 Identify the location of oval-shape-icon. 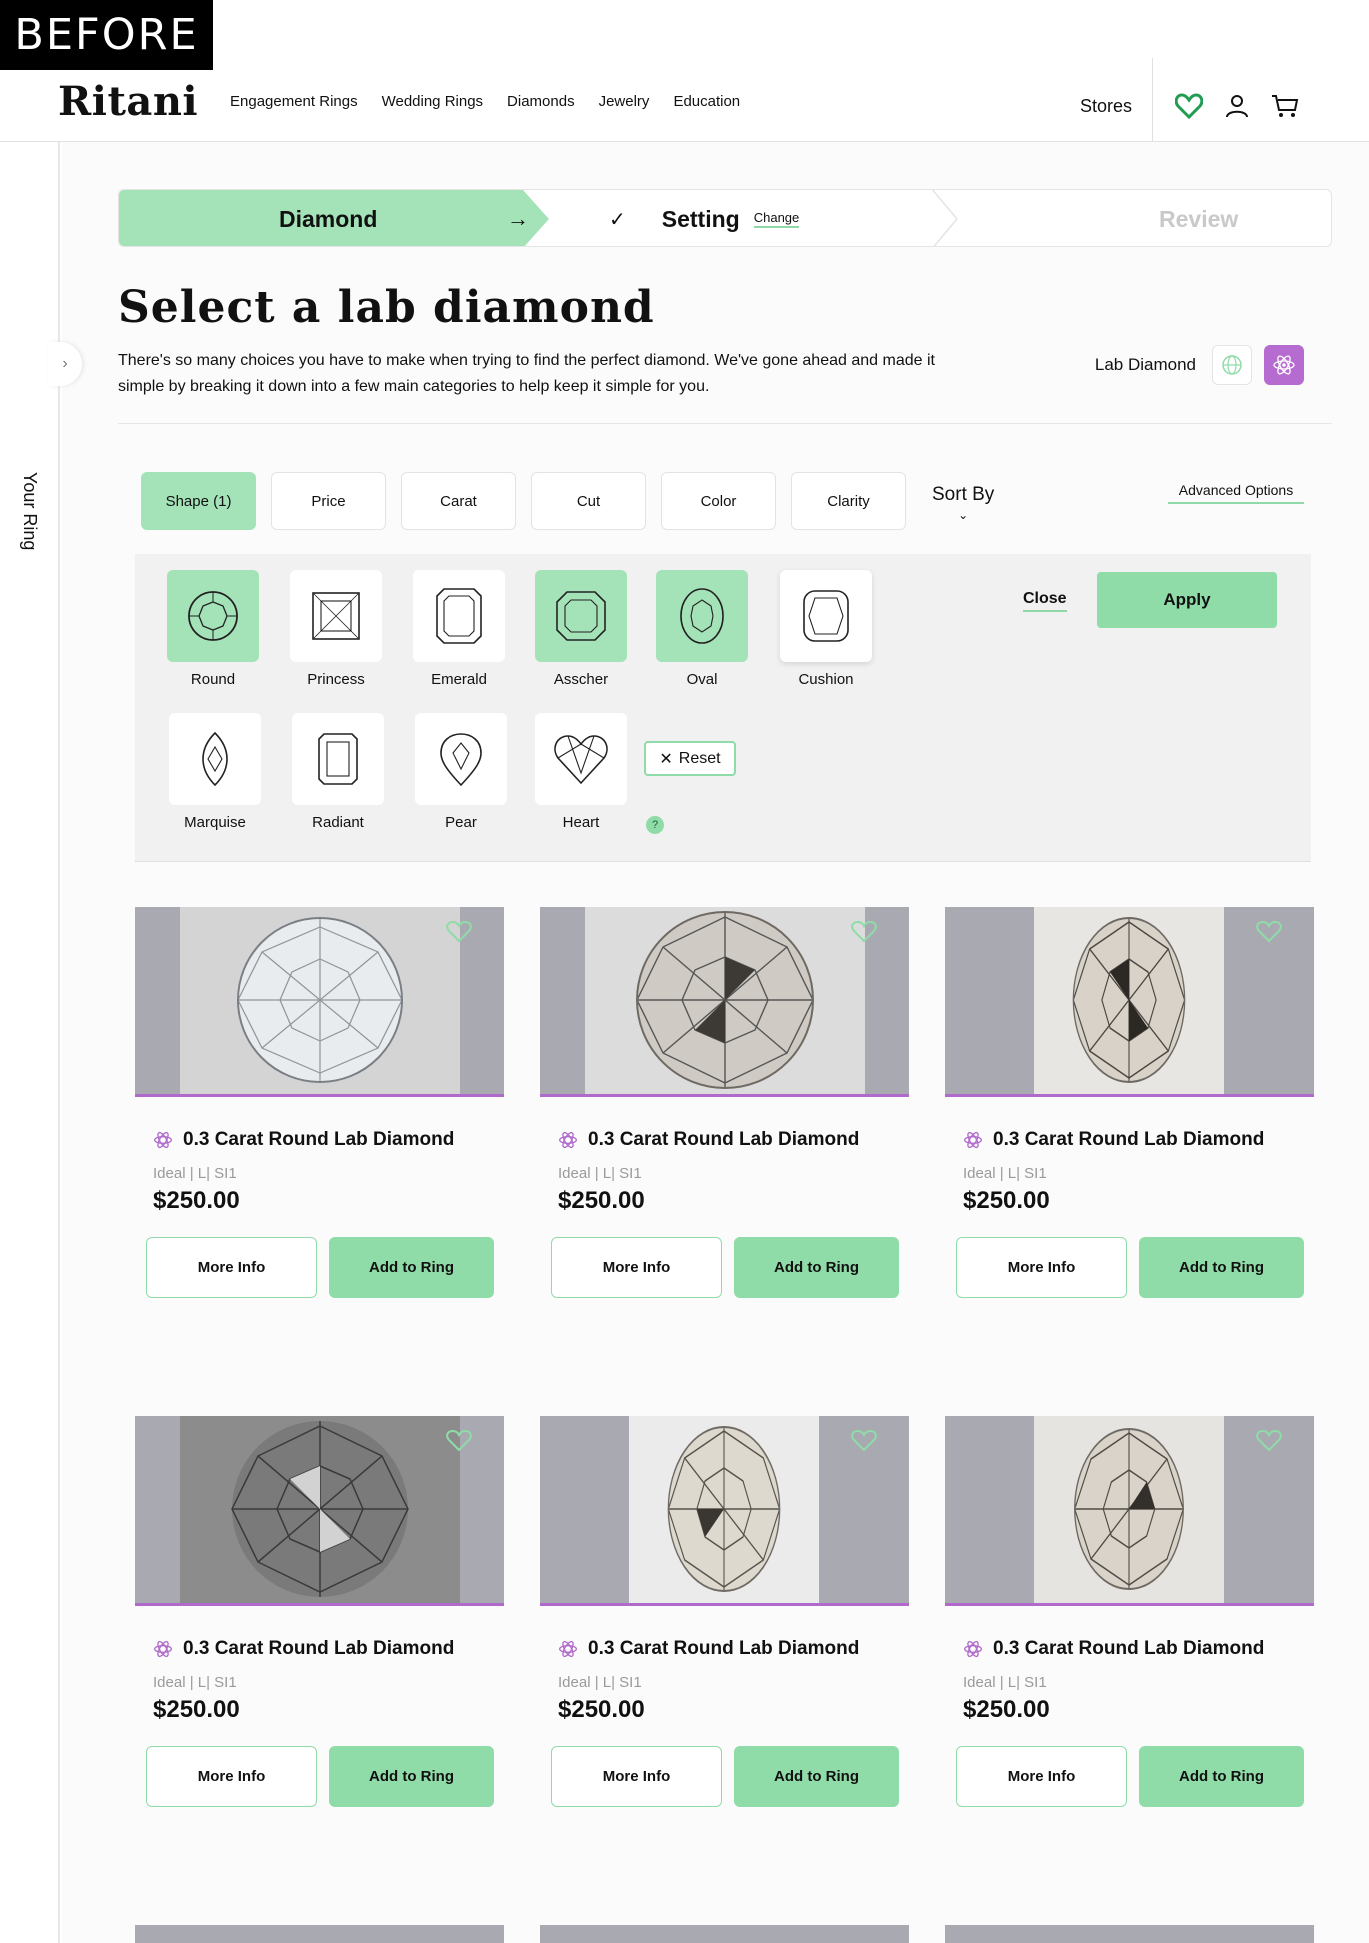
(702, 616).